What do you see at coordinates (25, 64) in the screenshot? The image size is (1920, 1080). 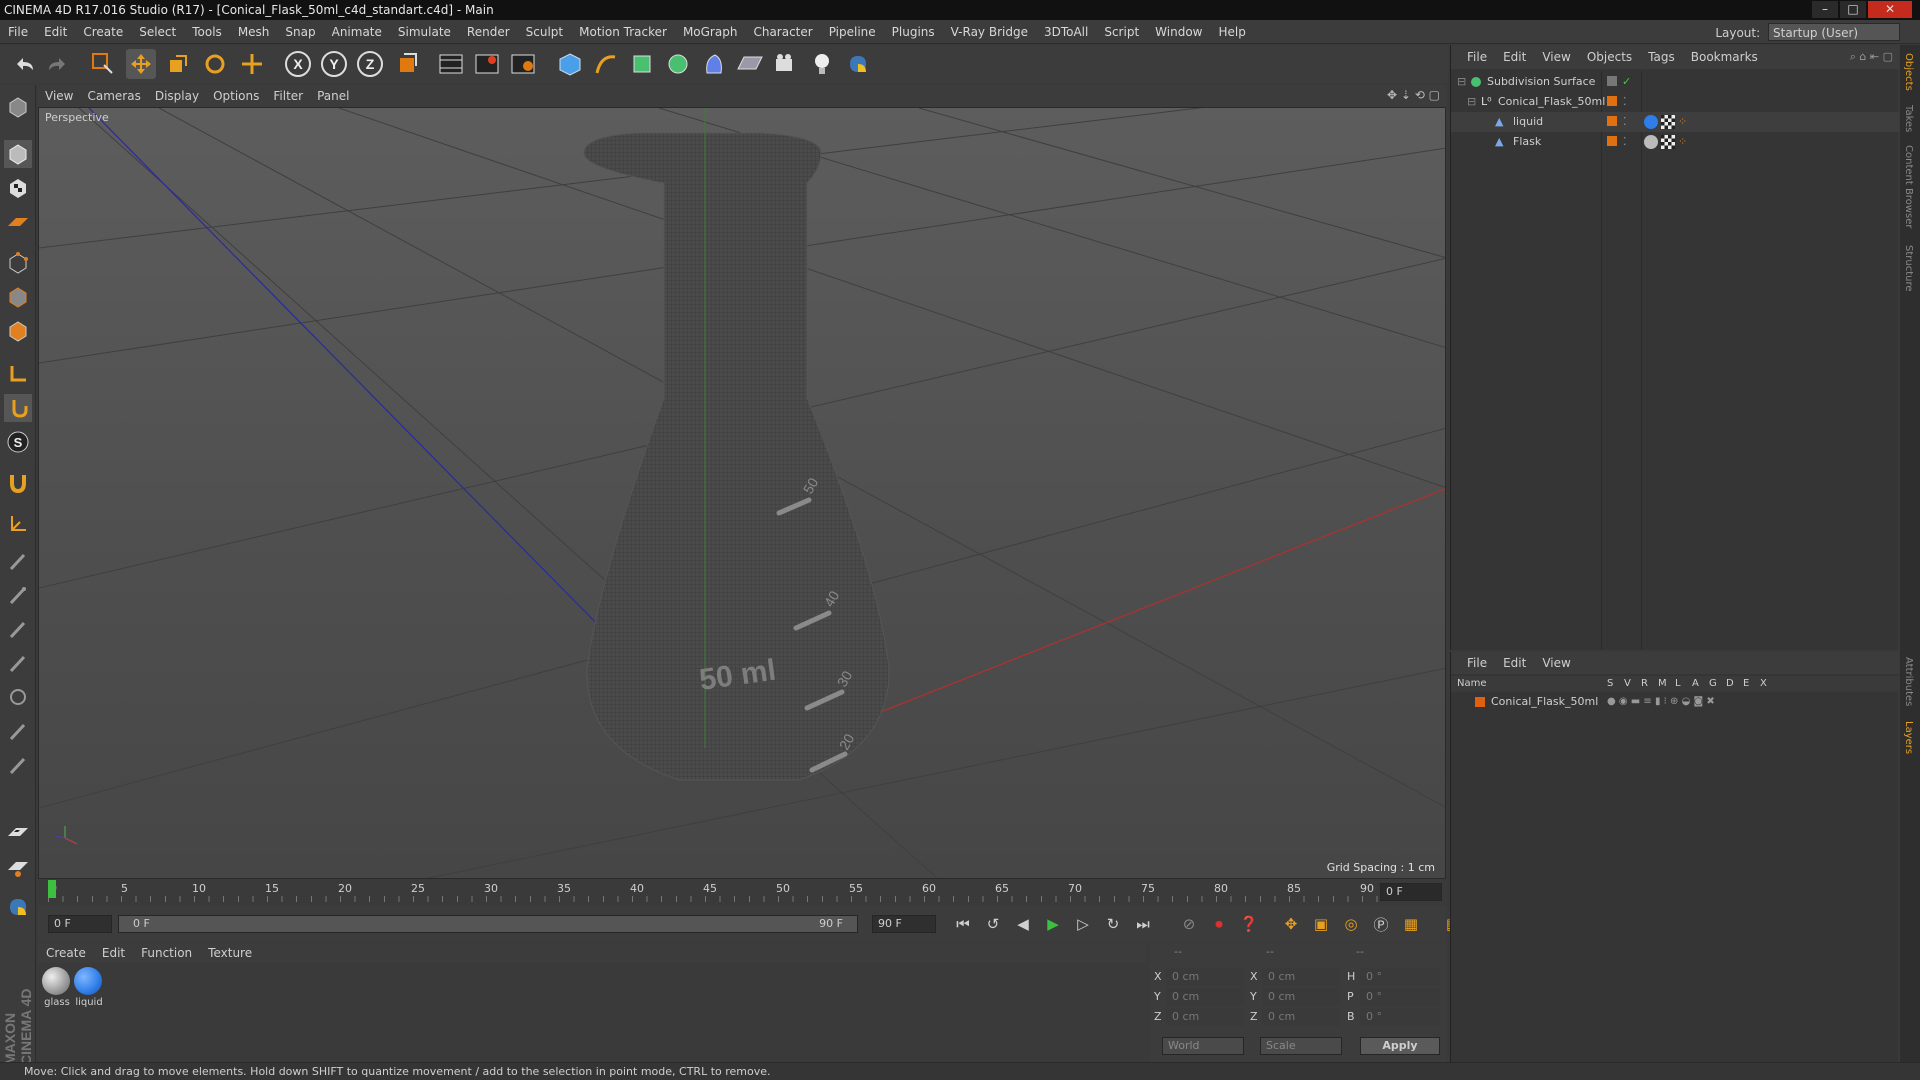 I see `undo-icon` at bounding box center [25, 64].